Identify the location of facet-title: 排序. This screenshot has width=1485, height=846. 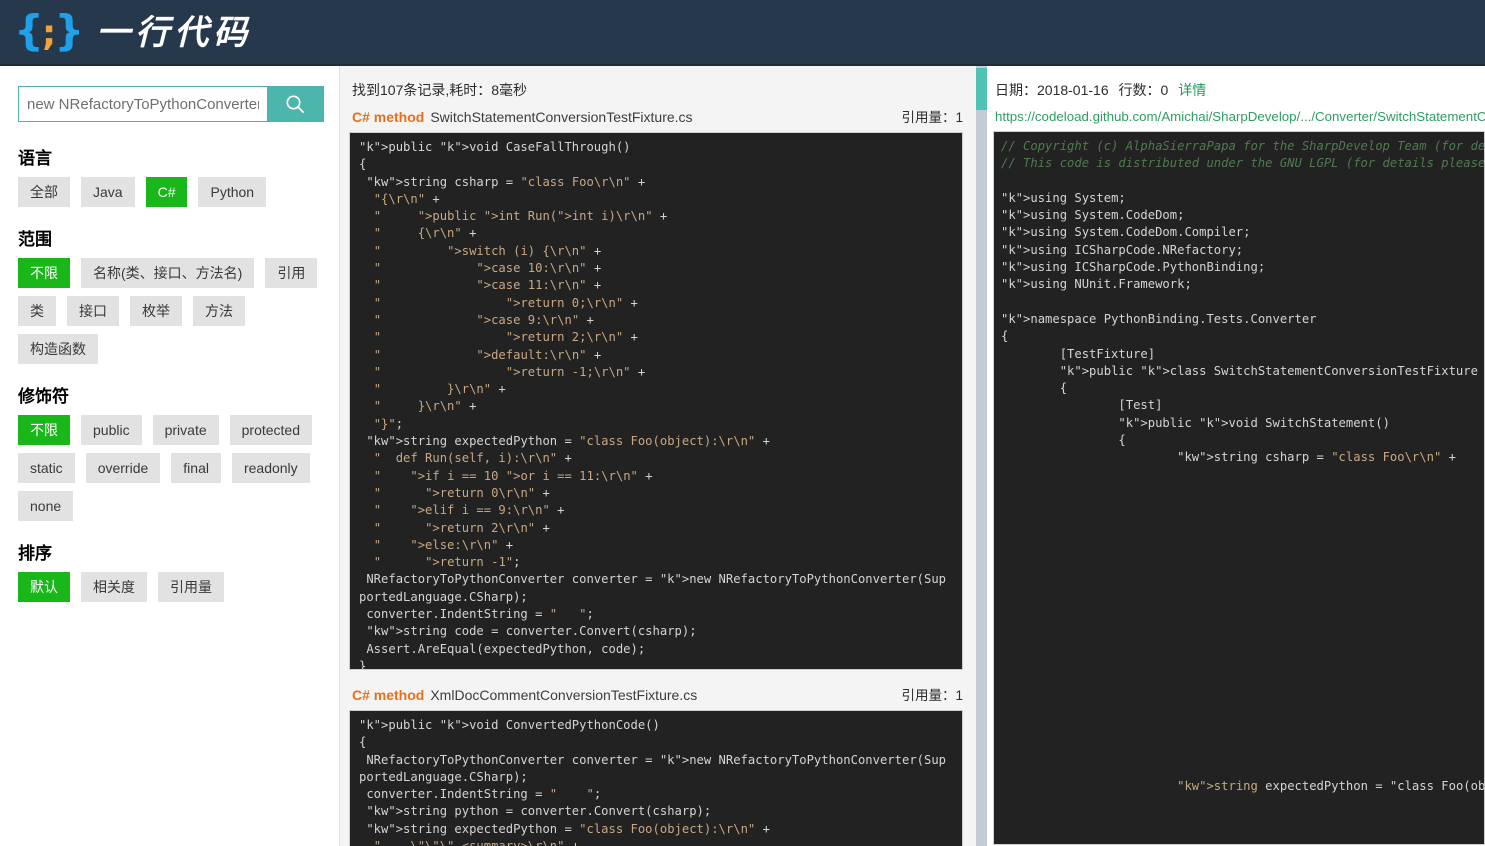
(35, 553).